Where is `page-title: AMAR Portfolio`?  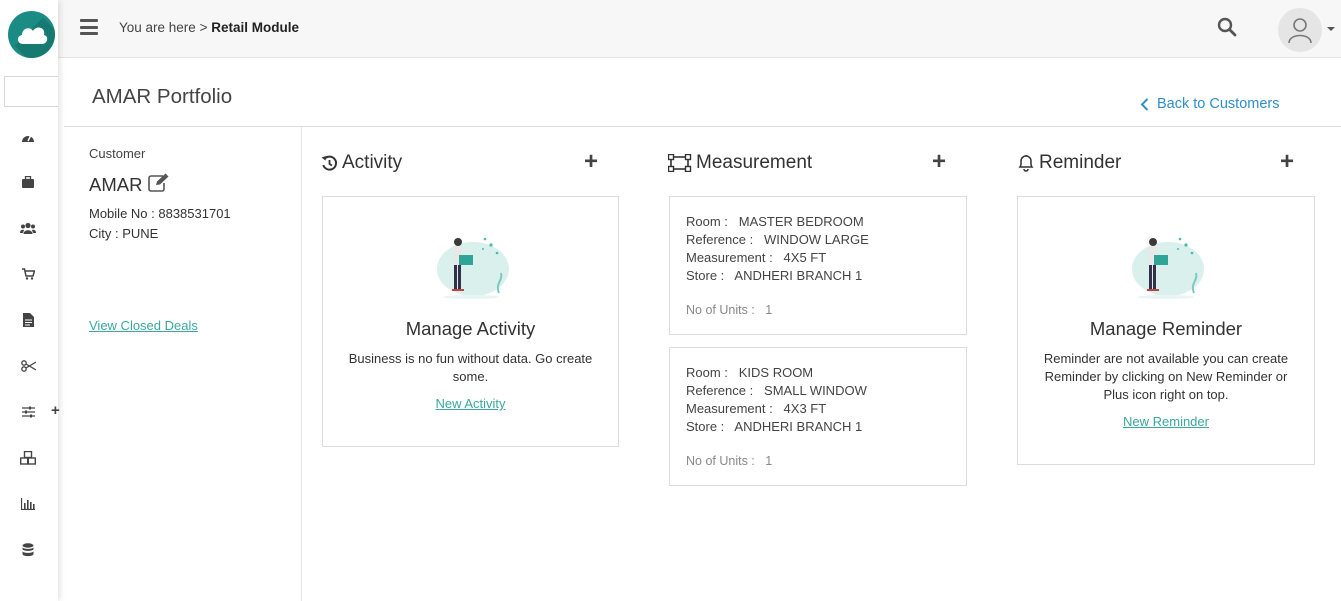 page-title: AMAR Portfolio is located at coordinates (162, 96).